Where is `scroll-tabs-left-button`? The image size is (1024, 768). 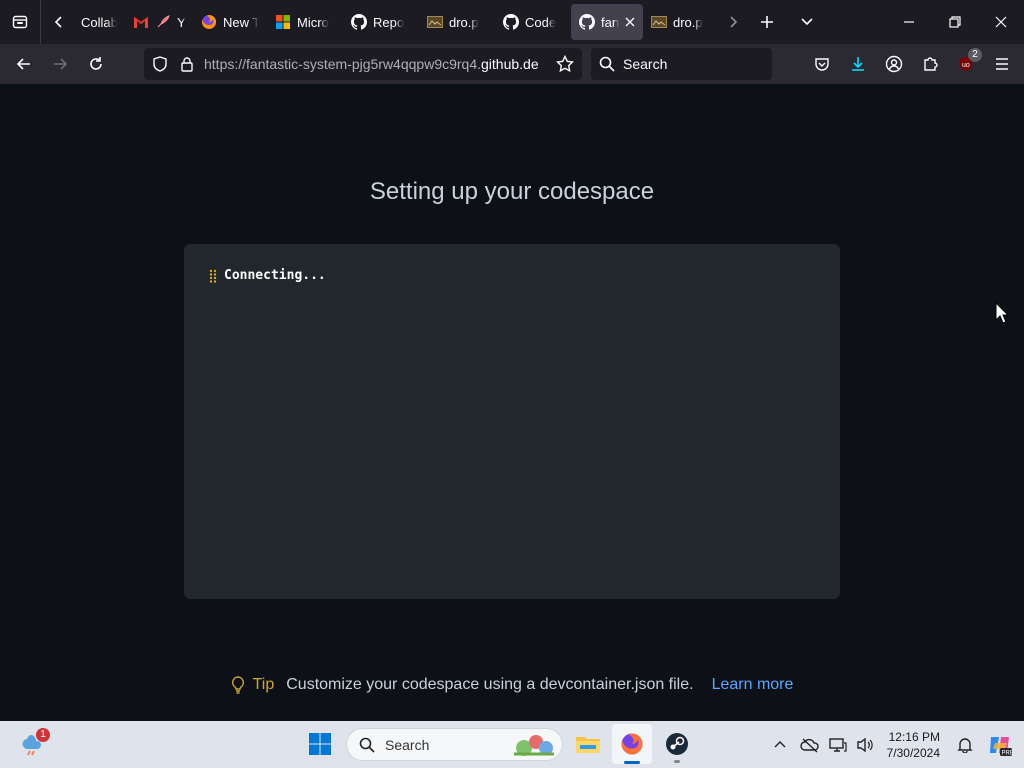
scroll-tabs-left-button is located at coordinates (59, 22).